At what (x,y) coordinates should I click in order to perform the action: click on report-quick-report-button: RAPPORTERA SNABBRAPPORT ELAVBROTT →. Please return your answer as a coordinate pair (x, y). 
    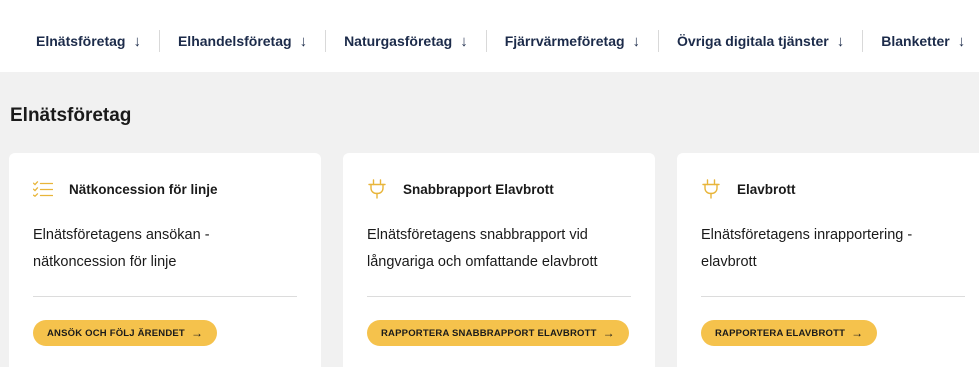
    Looking at the image, I should click on (498, 333).